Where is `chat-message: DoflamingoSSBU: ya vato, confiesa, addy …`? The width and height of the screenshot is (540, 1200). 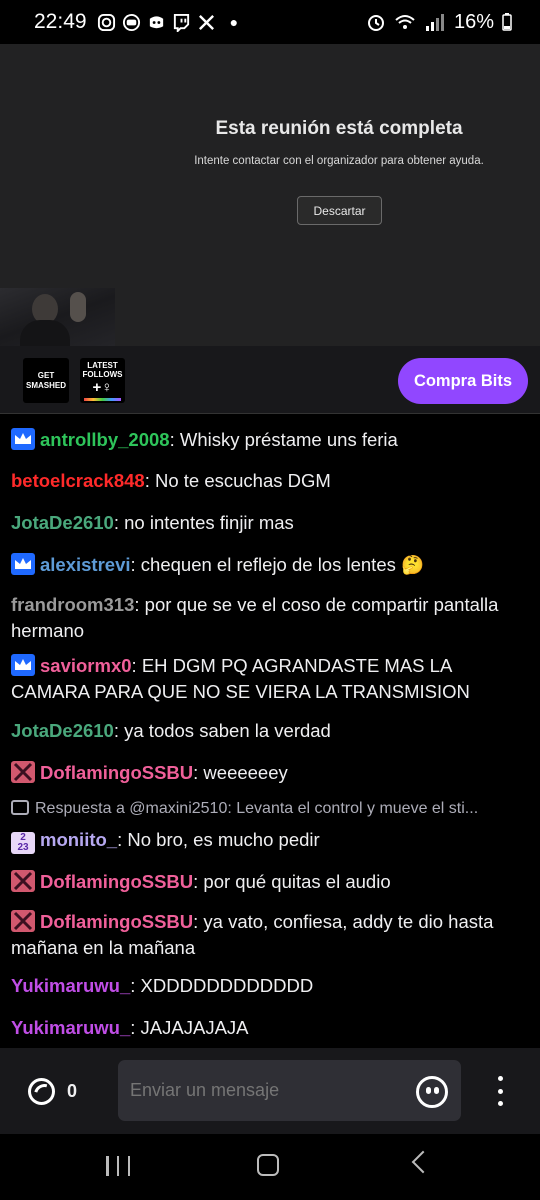
chat-message: DoflamingoSSBU: ya vato, confiesa, addy … is located at coordinates (271, 935).